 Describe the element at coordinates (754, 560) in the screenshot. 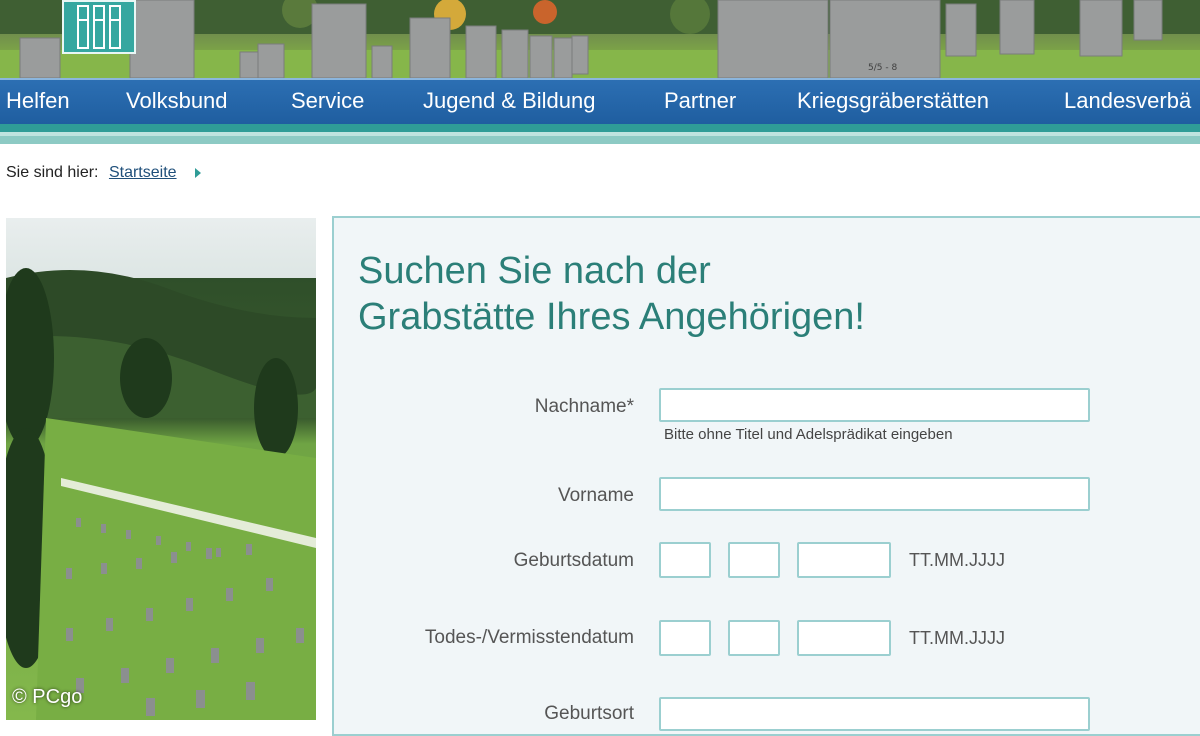

I see `birthdate-month-input` at that location.